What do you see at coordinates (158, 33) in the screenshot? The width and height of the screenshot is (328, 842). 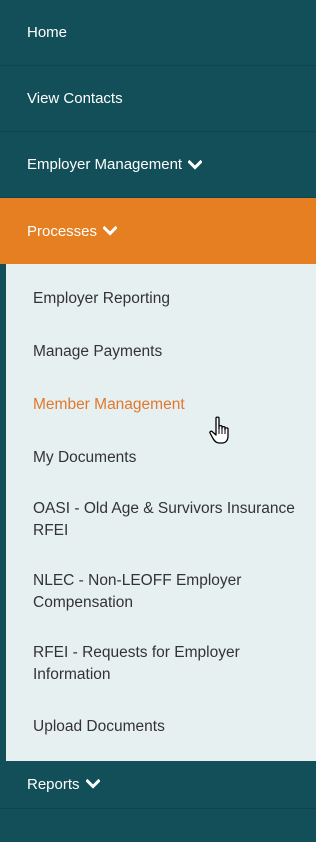 I see `nav-item-home: Home` at bounding box center [158, 33].